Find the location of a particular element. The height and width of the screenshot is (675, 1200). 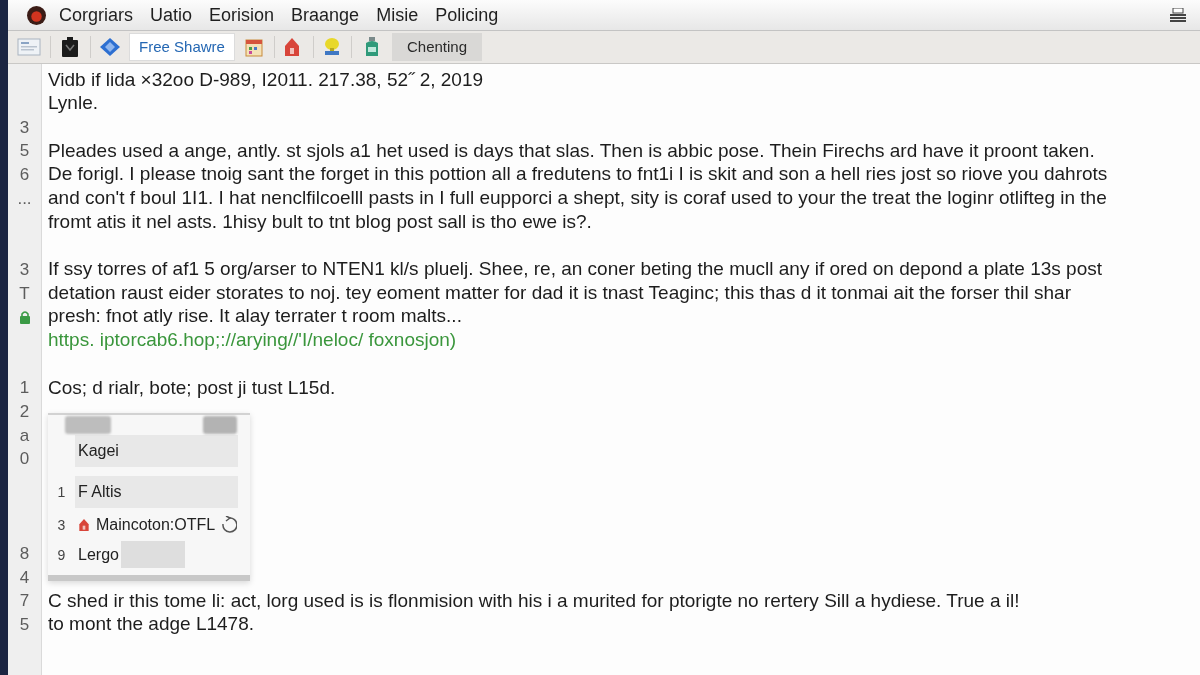

item-marker: 9 is located at coordinates (61, 554).